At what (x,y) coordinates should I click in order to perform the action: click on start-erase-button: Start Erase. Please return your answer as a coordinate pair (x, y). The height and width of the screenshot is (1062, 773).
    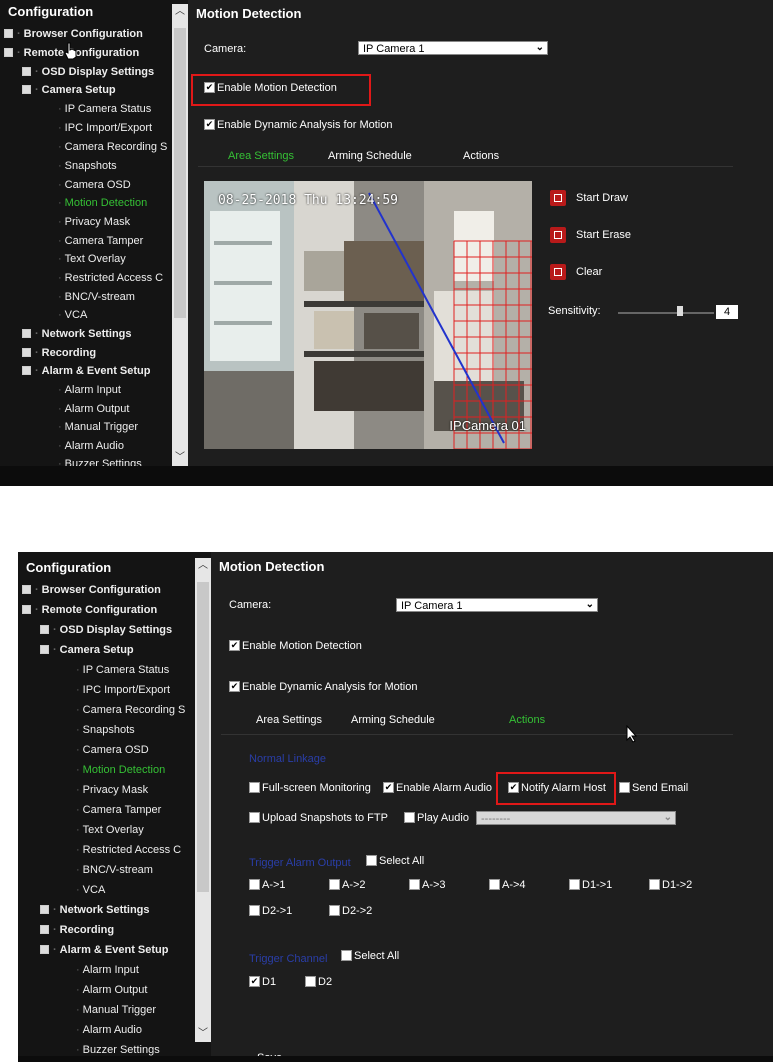
    Looking at the image, I should click on (590, 235).